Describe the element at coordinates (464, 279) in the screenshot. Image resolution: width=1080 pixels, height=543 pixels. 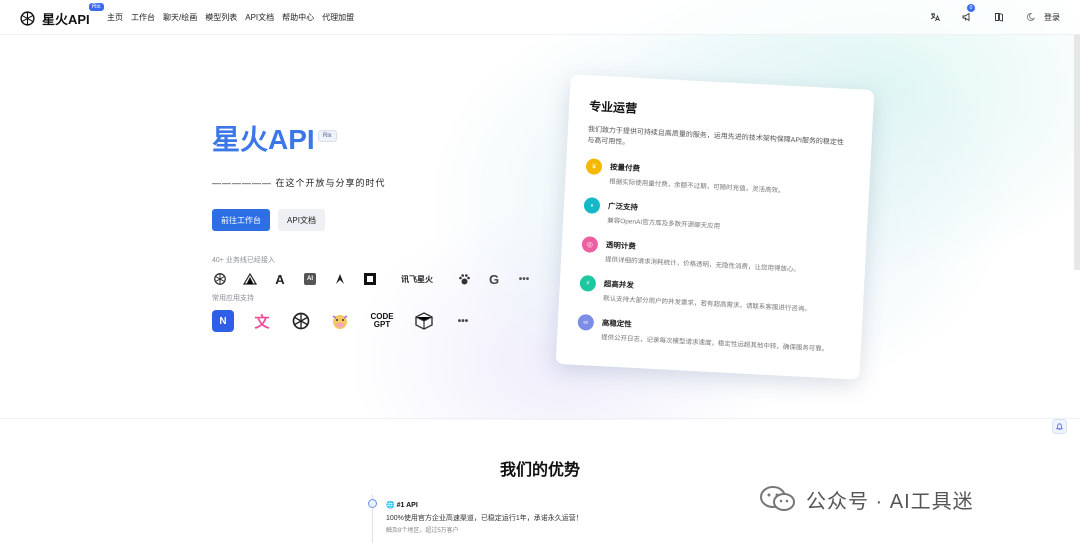
I see `paw-icon` at that location.